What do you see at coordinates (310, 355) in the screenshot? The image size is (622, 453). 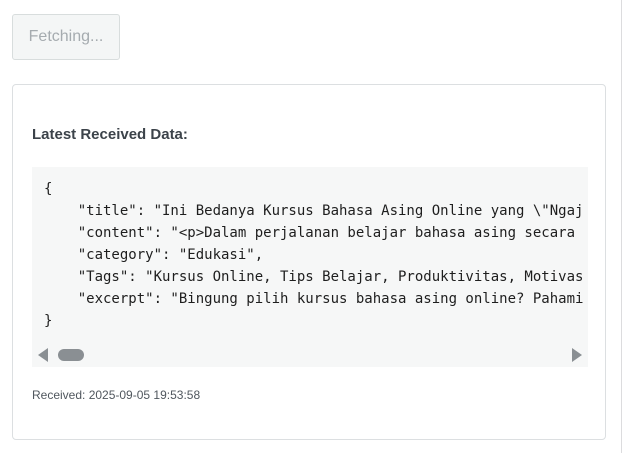 I see `horizontal-scrollbar` at bounding box center [310, 355].